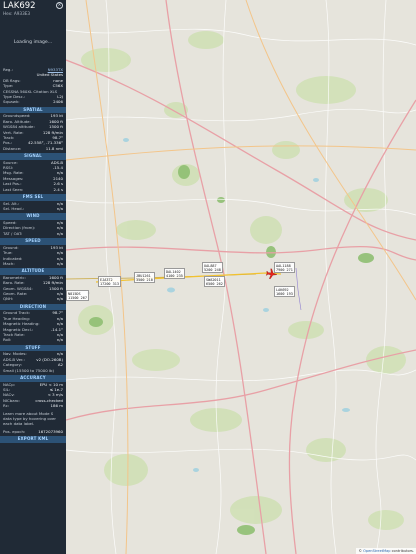  I want to click on section-header-direction: DIRECTION, so click(33, 307).